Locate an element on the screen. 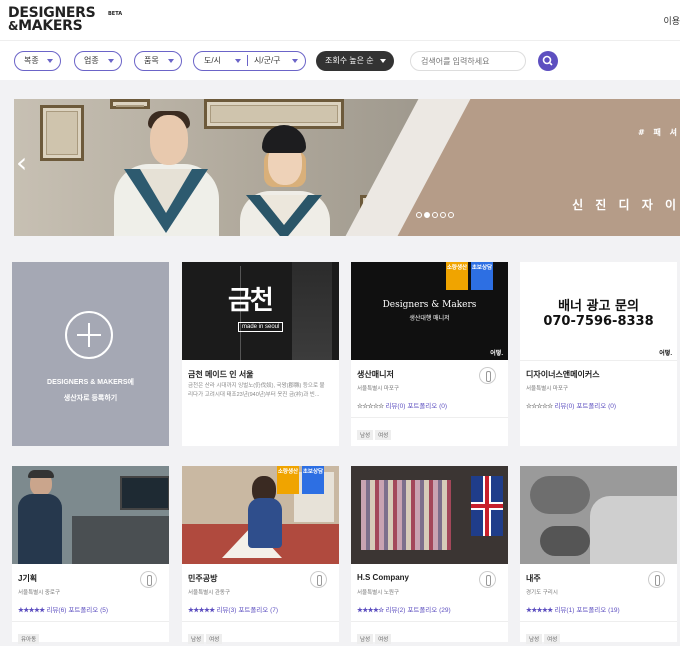  rating-row: ★★★★★ 리뷰(1) 포트폴리오 (19) is located at coordinates (573, 609).